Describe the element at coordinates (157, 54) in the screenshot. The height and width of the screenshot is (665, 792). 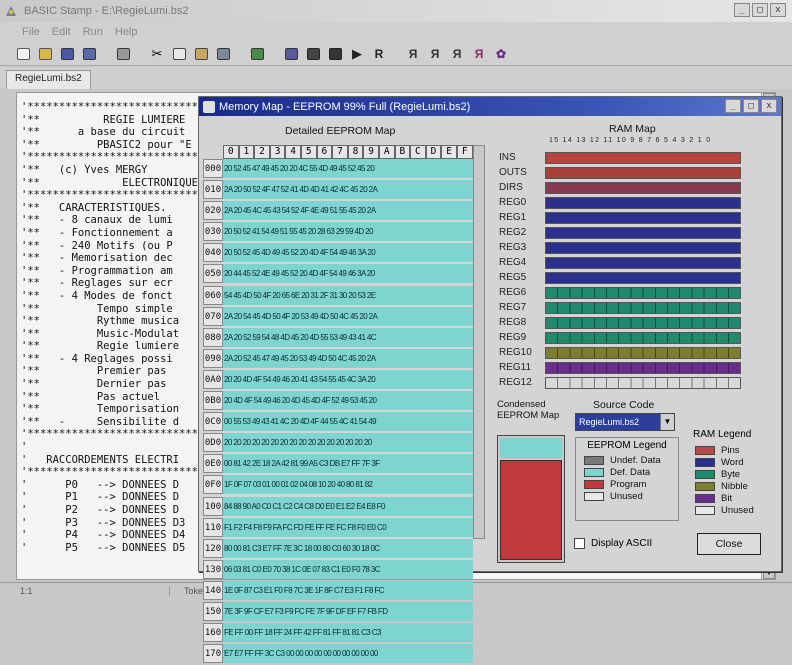
I see `cut-icon: ✂` at that location.